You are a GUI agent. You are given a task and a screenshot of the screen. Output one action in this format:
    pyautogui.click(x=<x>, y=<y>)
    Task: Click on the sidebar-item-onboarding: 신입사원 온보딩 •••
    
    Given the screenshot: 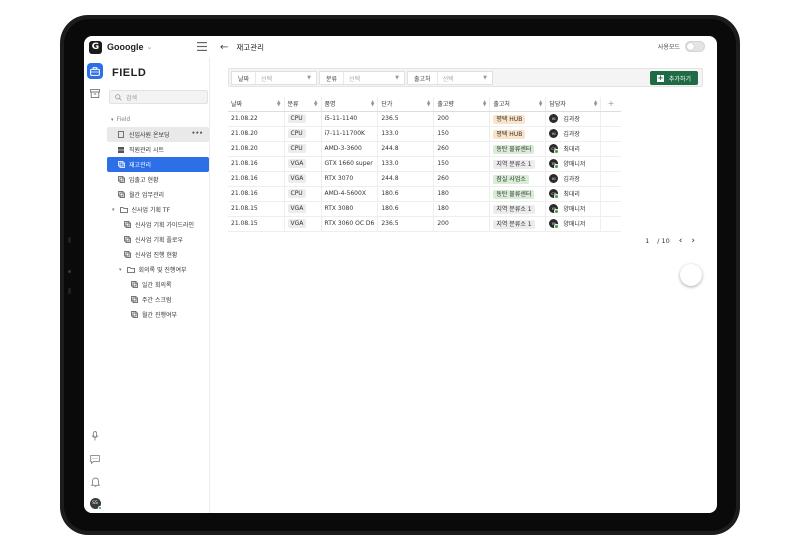 What is the action you would take?
    pyautogui.click(x=158, y=134)
    